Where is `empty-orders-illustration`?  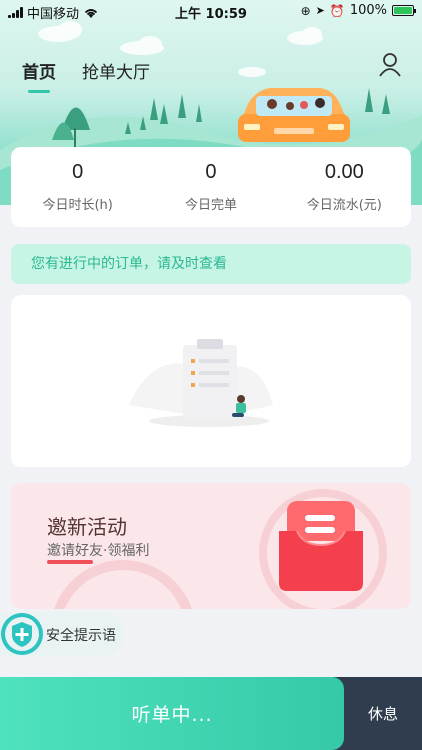
empty-orders-illustration is located at coordinates (201, 383).